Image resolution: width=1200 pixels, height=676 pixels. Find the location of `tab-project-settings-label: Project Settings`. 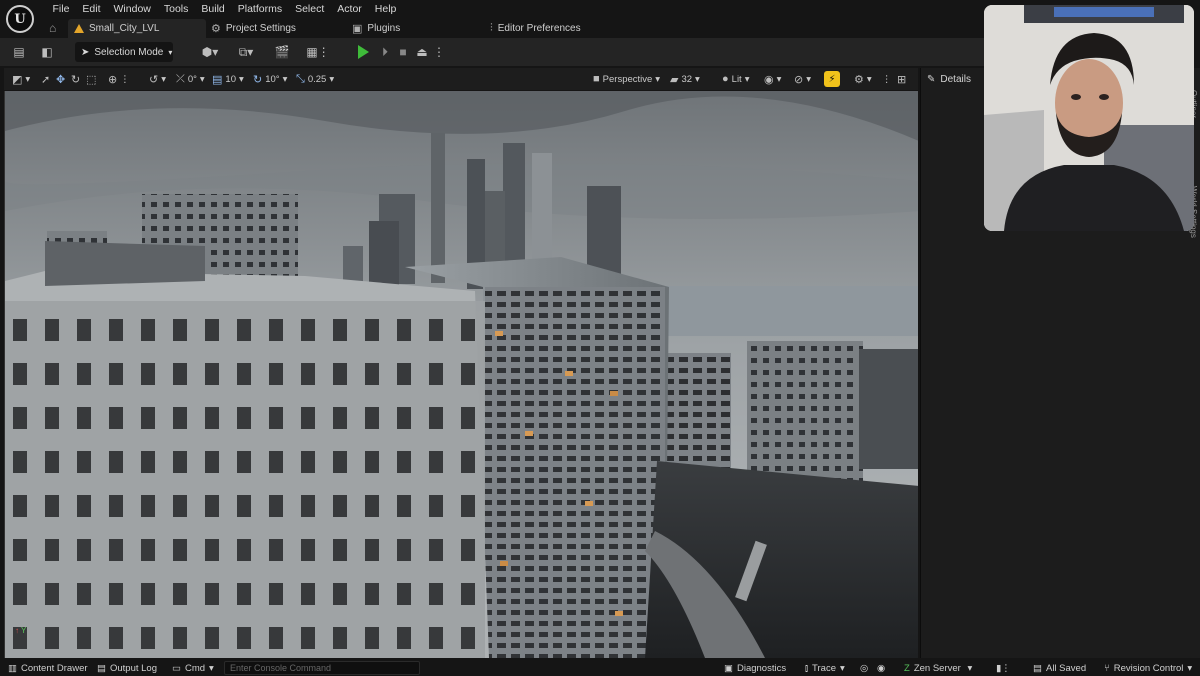

tab-project-settings-label: Project Settings is located at coordinates (260, 28).